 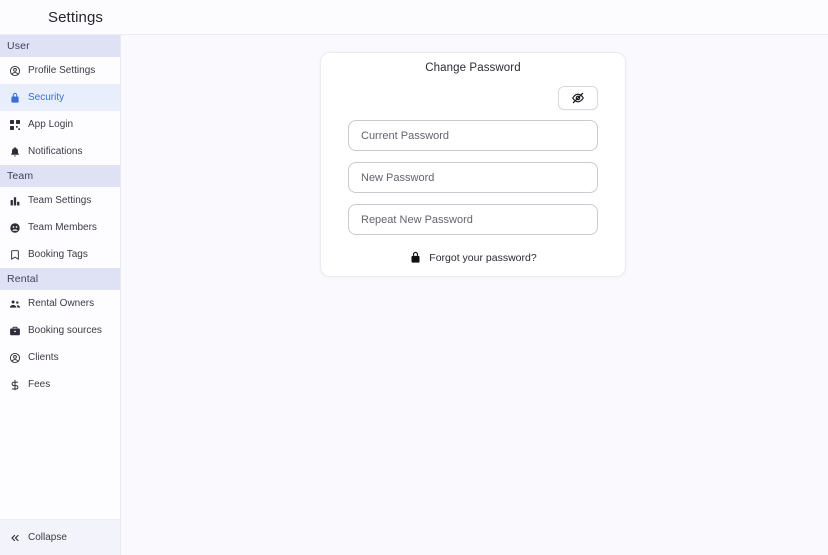 What do you see at coordinates (473, 68) in the screenshot?
I see `card-title: Change Password` at bounding box center [473, 68].